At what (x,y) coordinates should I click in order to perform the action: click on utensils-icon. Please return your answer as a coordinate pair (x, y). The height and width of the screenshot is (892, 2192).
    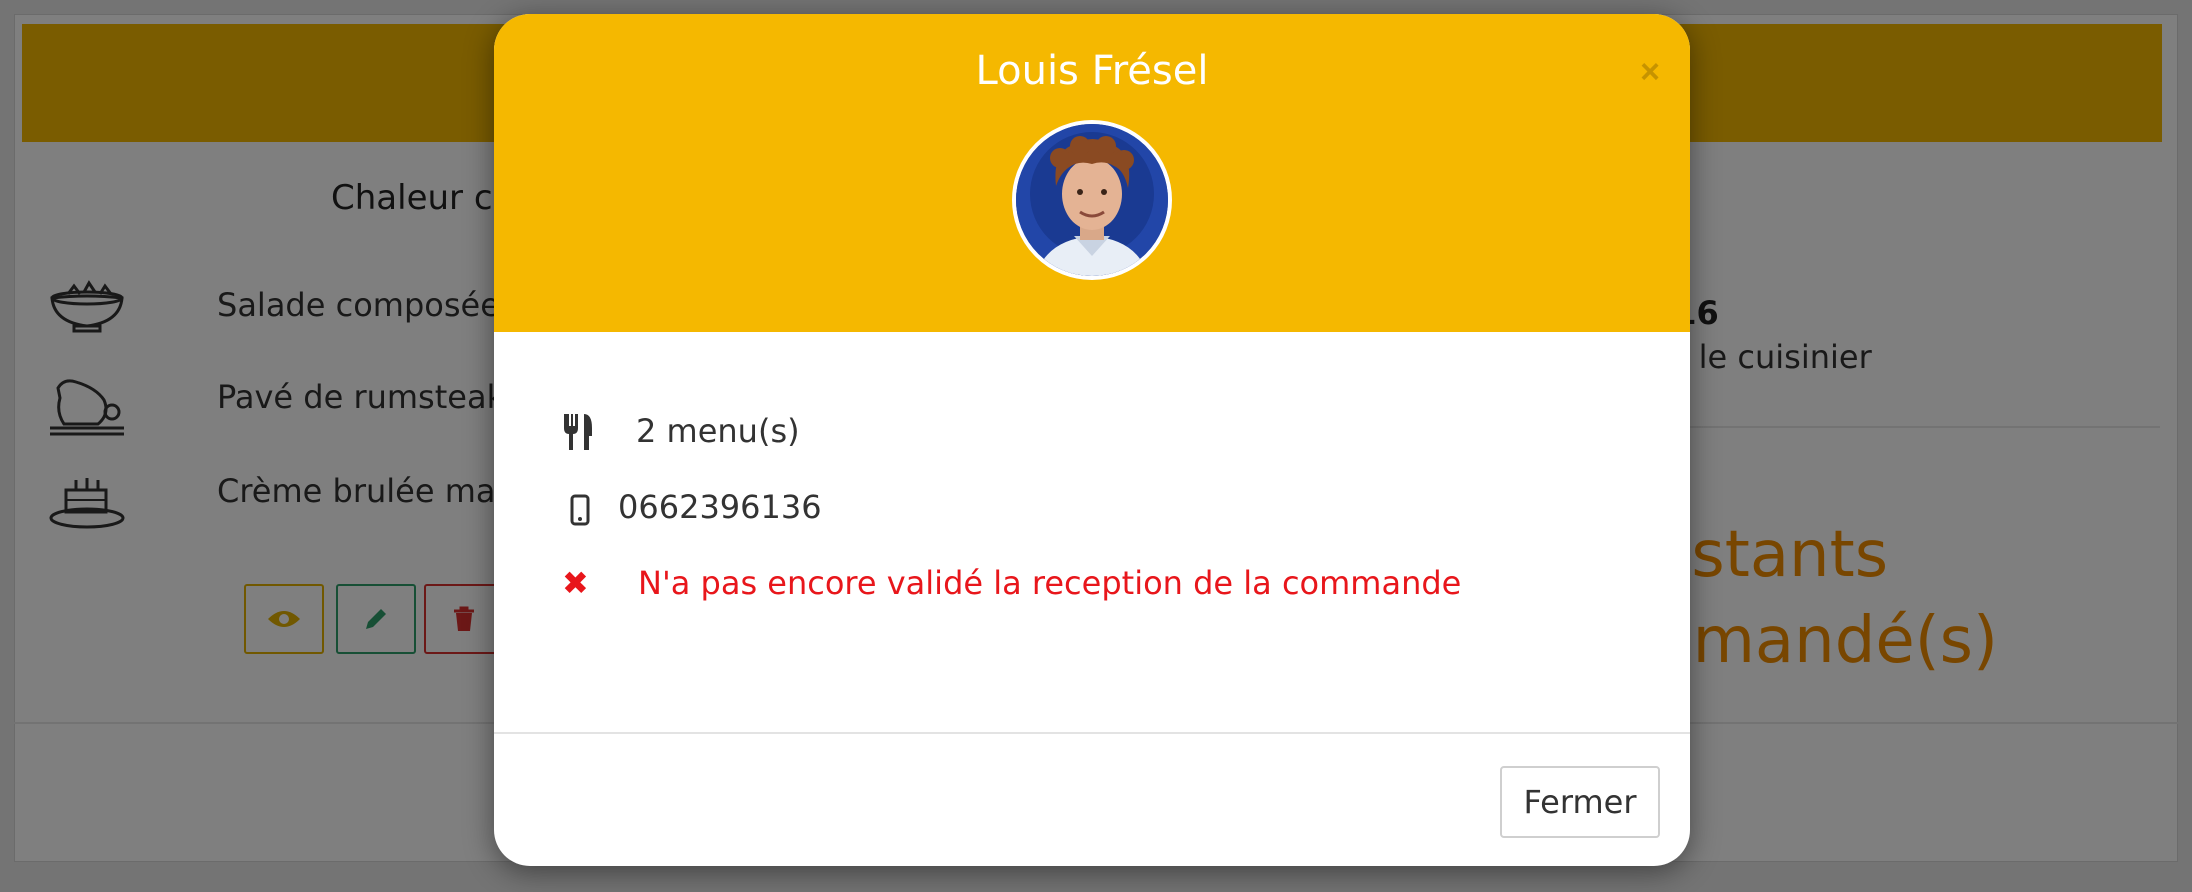
    Looking at the image, I should click on (578, 432).